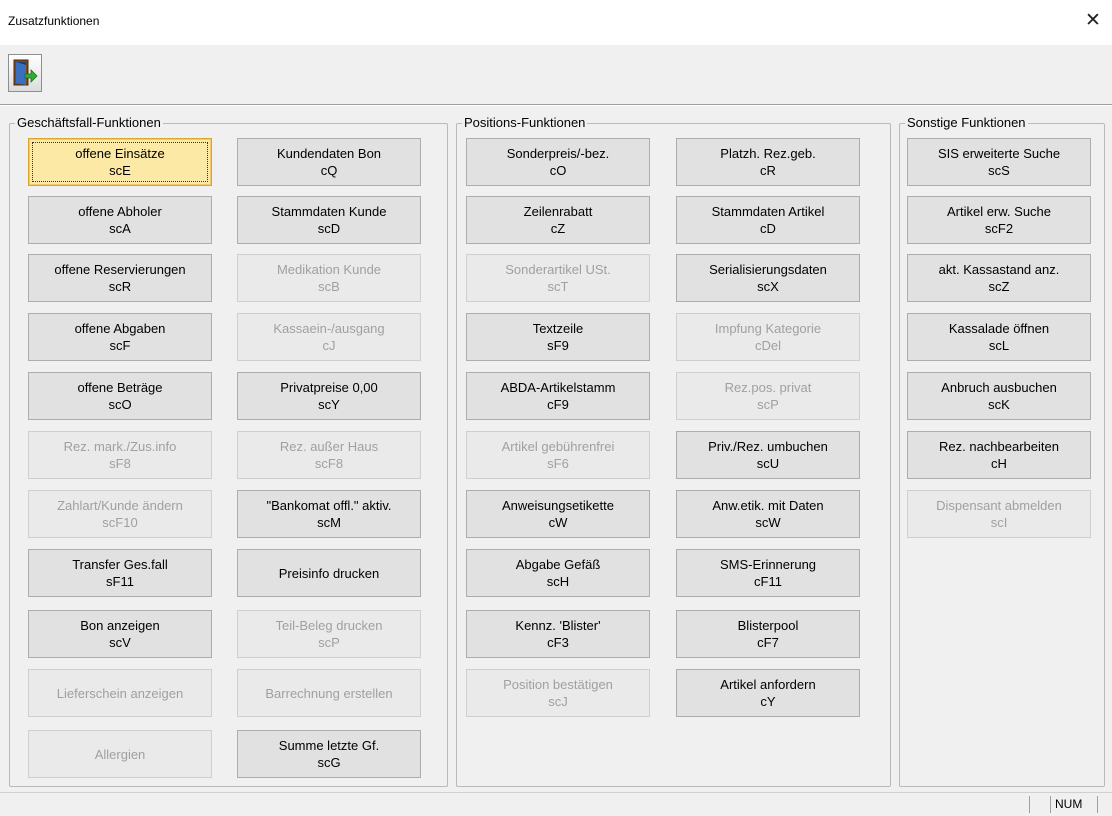  What do you see at coordinates (329, 463) in the screenshot?
I see `btn-shortcut: scF8` at bounding box center [329, 463].